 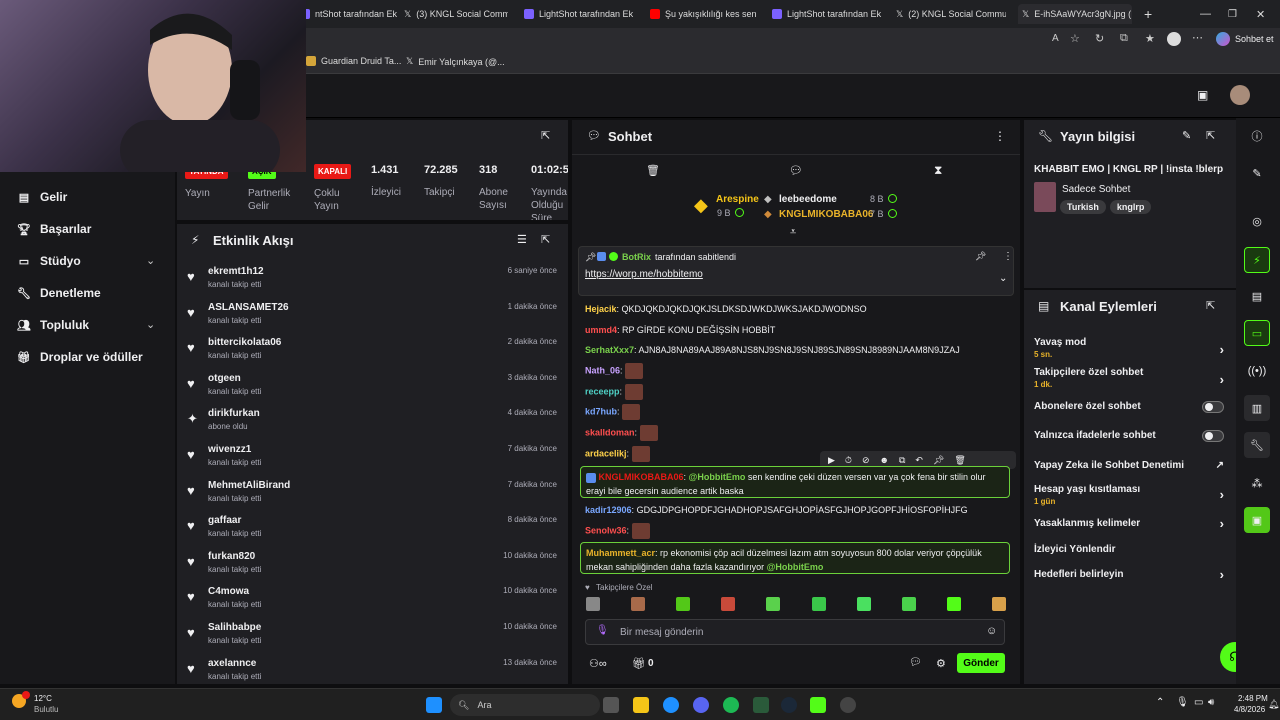 What do you see at coordinates (54, 229) in the screenshot?
I see `nav-item-basarilar: 🏆︎ Başarılar` at bounding box center [54, 229].